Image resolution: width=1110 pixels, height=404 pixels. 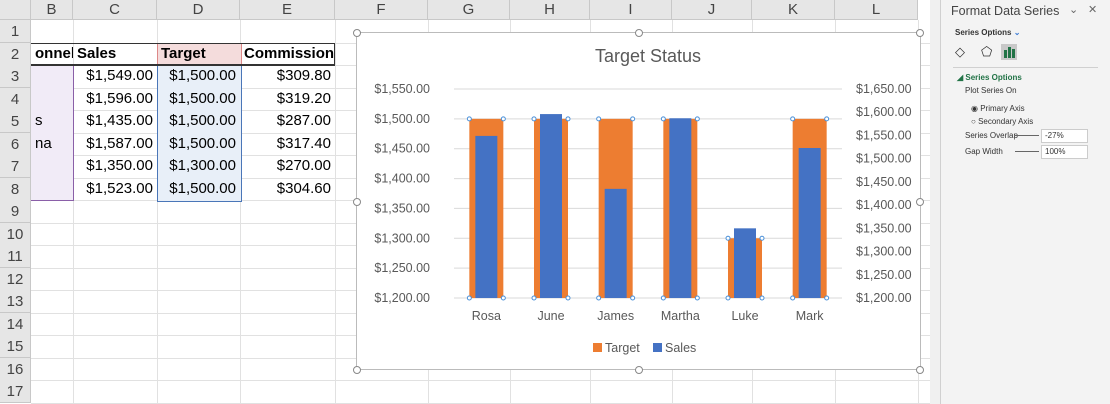 What do you see at coordinates (1064, 152) in the screenshot?
I see `gap-width-input: 100%` at bounding box center [1064, 152].